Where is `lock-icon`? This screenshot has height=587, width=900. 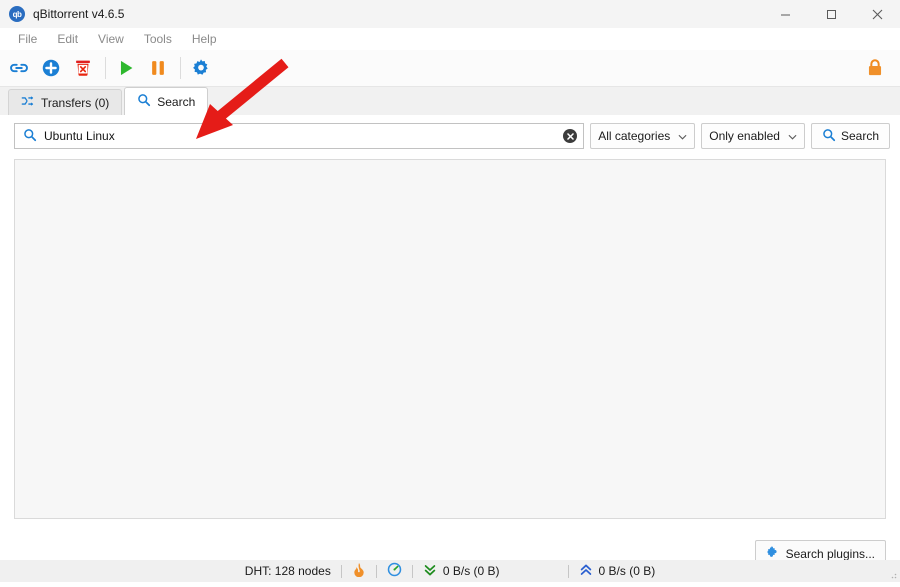 lock-icon is located at coordinates (875, 68).